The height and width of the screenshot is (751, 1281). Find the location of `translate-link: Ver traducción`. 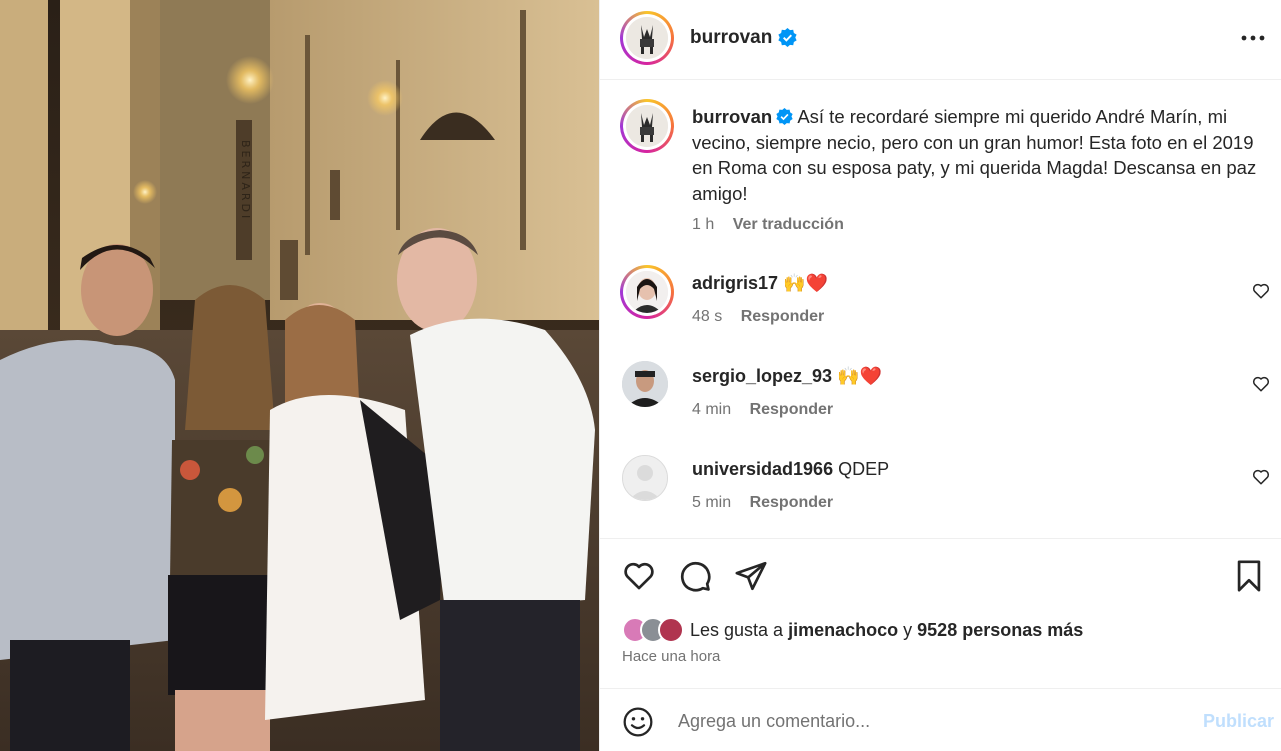

translate-link: Ver traducción is located at coordinates (788, 224).